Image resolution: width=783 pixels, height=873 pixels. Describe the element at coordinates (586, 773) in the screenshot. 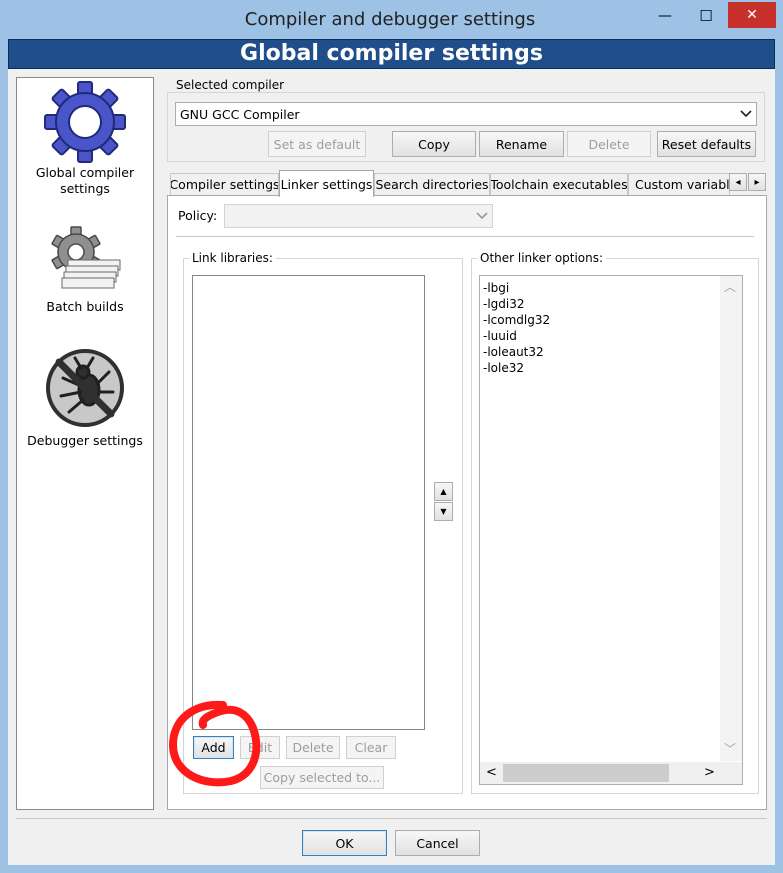

I see `horizontal-scroll-thumb` at that location.